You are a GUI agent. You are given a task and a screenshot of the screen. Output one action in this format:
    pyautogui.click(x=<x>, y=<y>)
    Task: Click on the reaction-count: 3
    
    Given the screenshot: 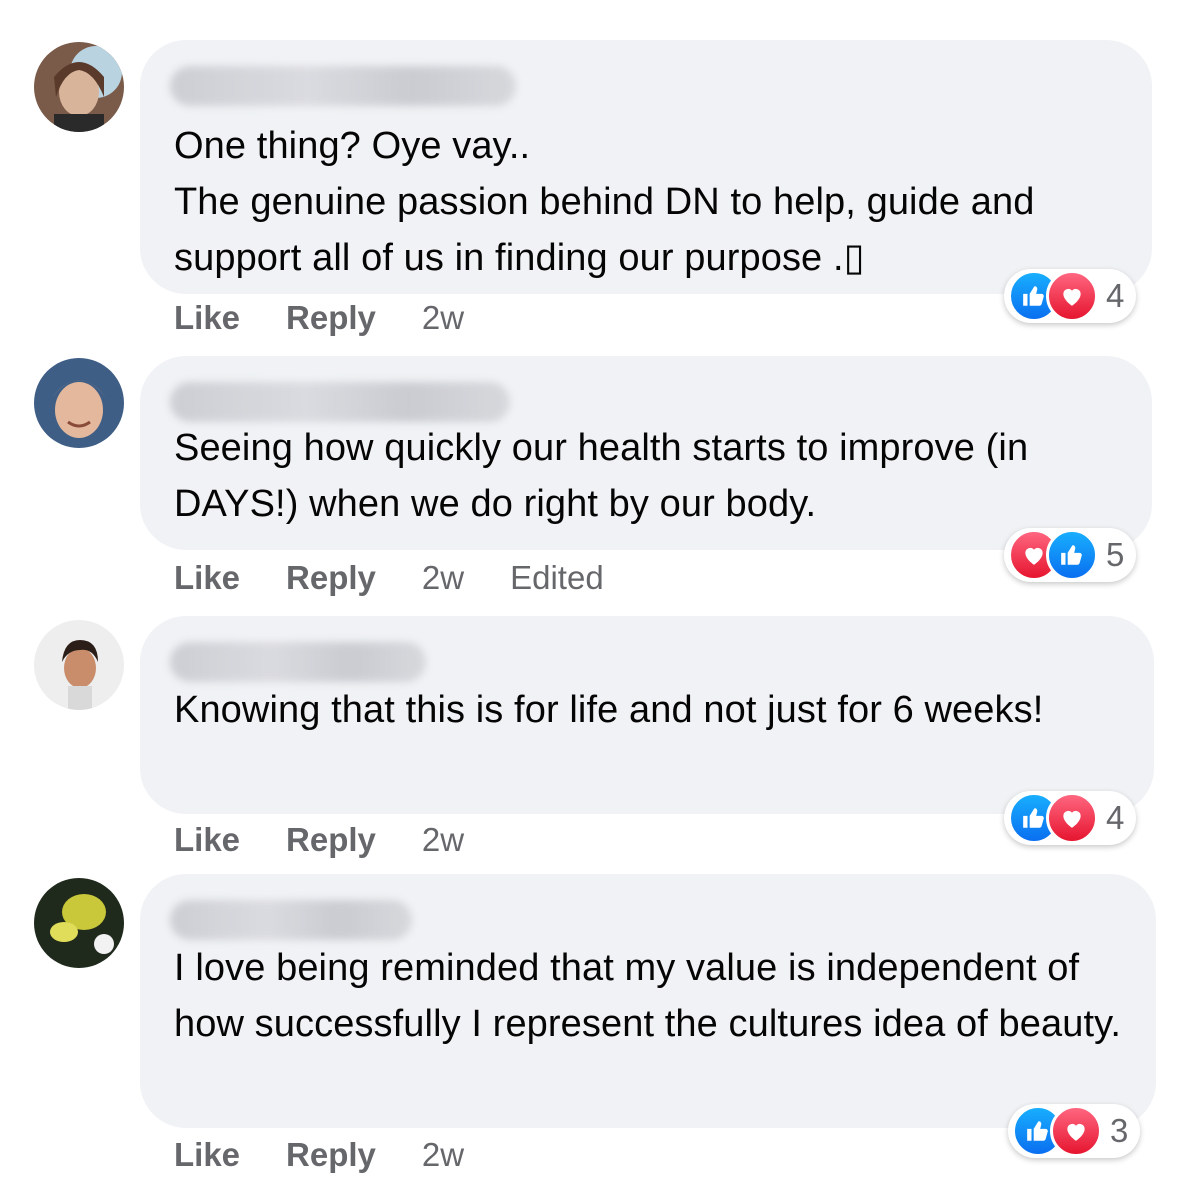 What is the action you would take?
    pyautogui.click(x=1119, y=1130)
    